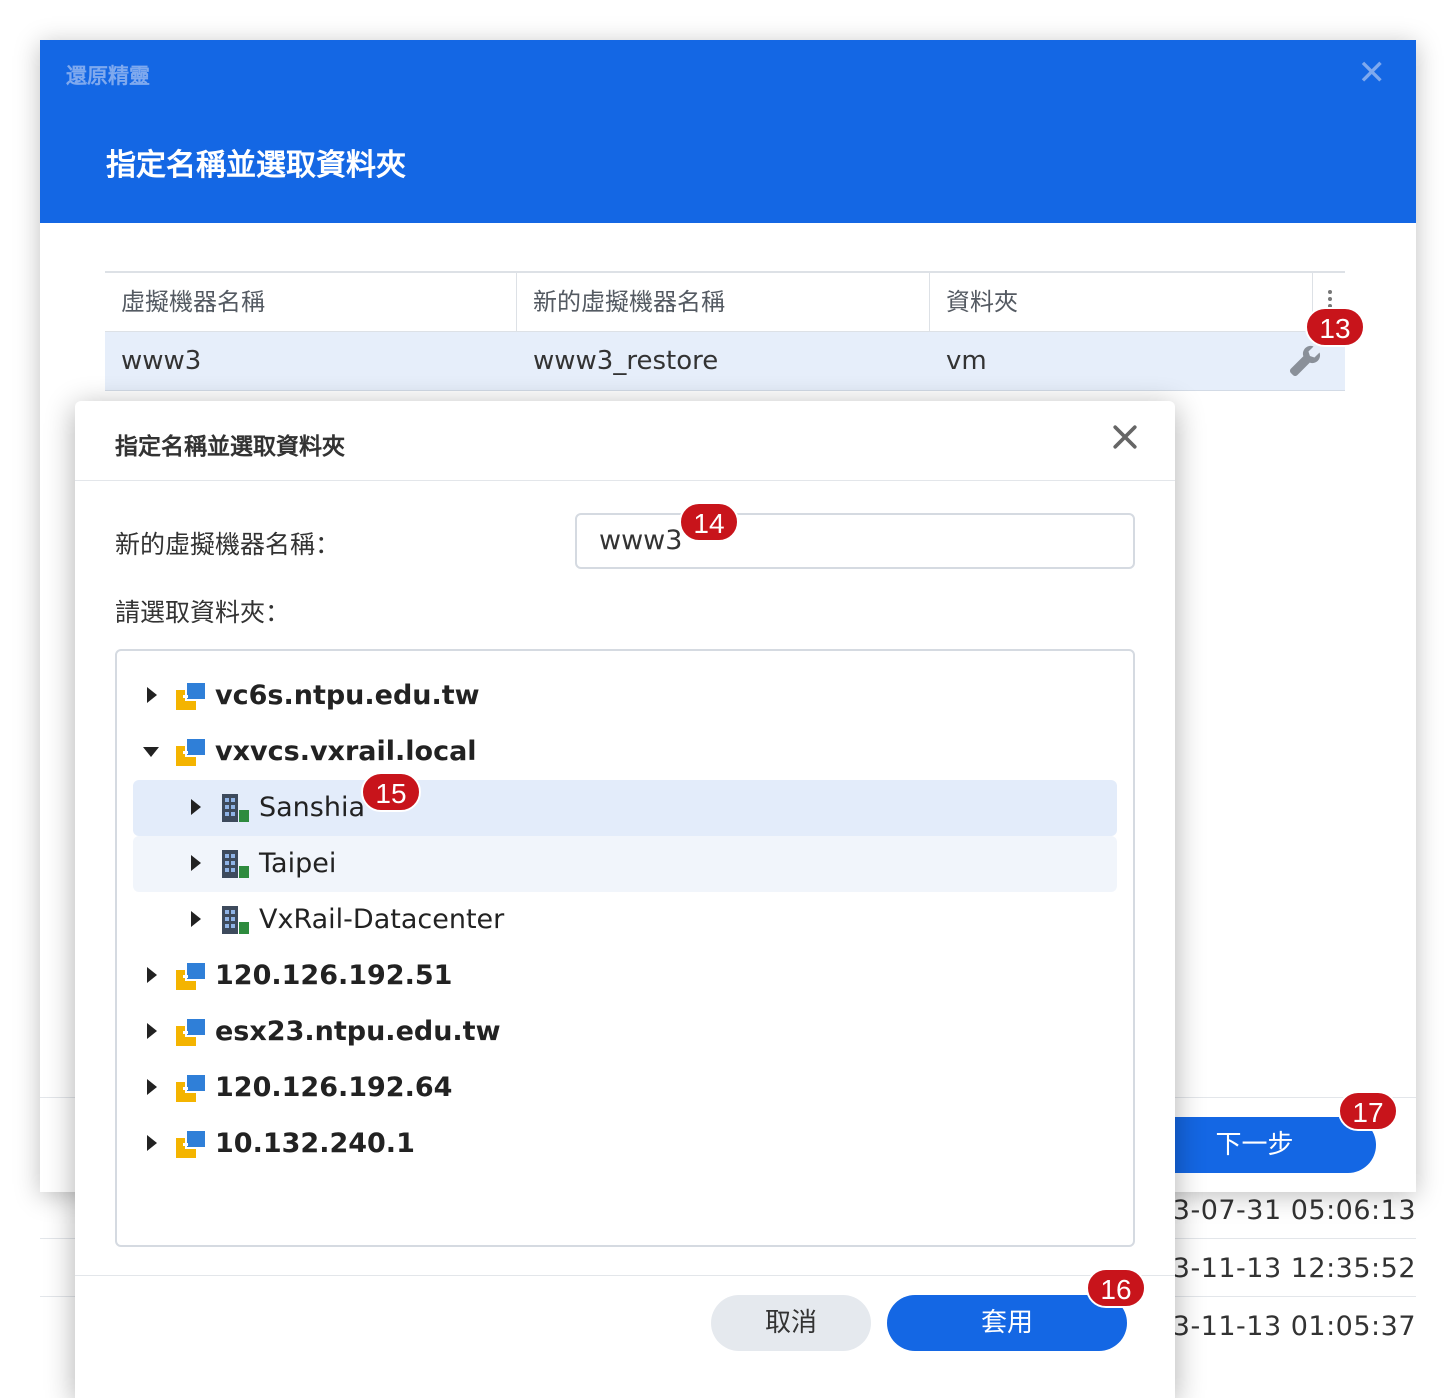 The image size is (1456, 1398). Describe the element at coordinates (151, 752) in the screenshot. I see `collapse-arrow-icon` at that location.